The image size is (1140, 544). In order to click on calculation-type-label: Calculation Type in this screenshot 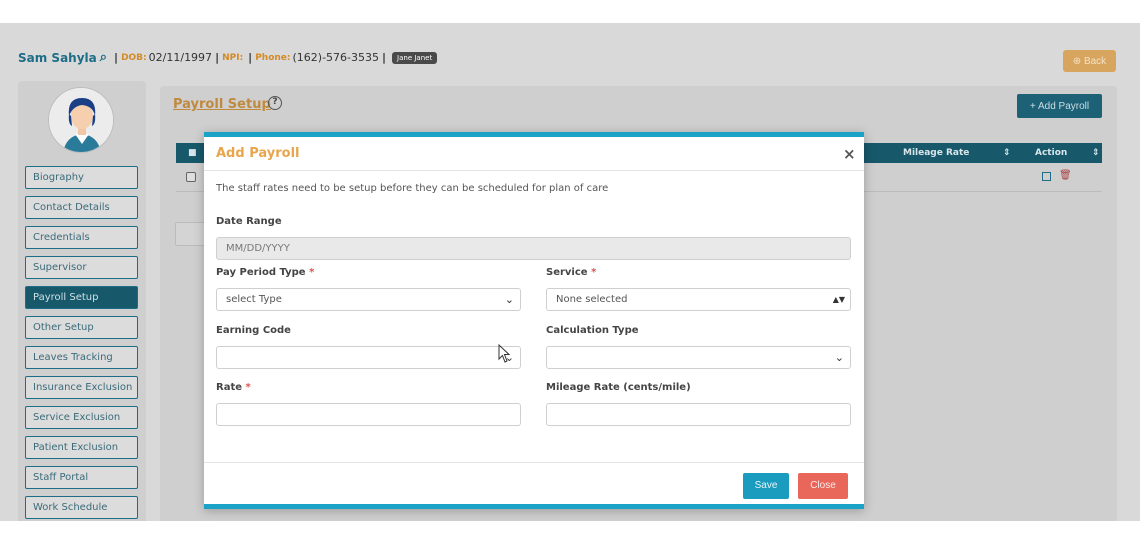, I will do `click(592, 330)`.